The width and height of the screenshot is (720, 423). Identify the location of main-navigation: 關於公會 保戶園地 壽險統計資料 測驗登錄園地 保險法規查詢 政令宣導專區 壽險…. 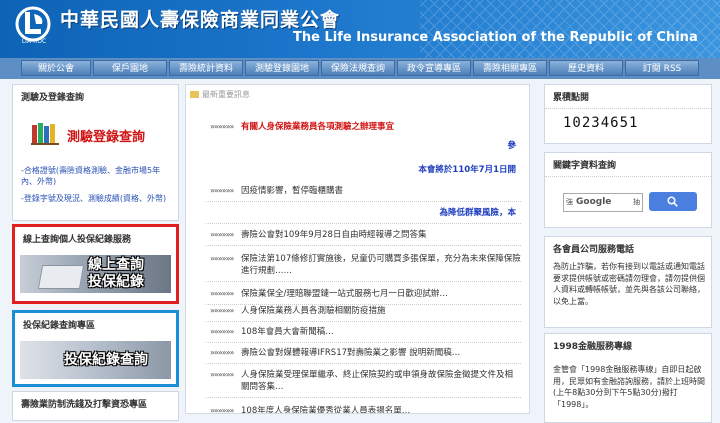
(360, 68).